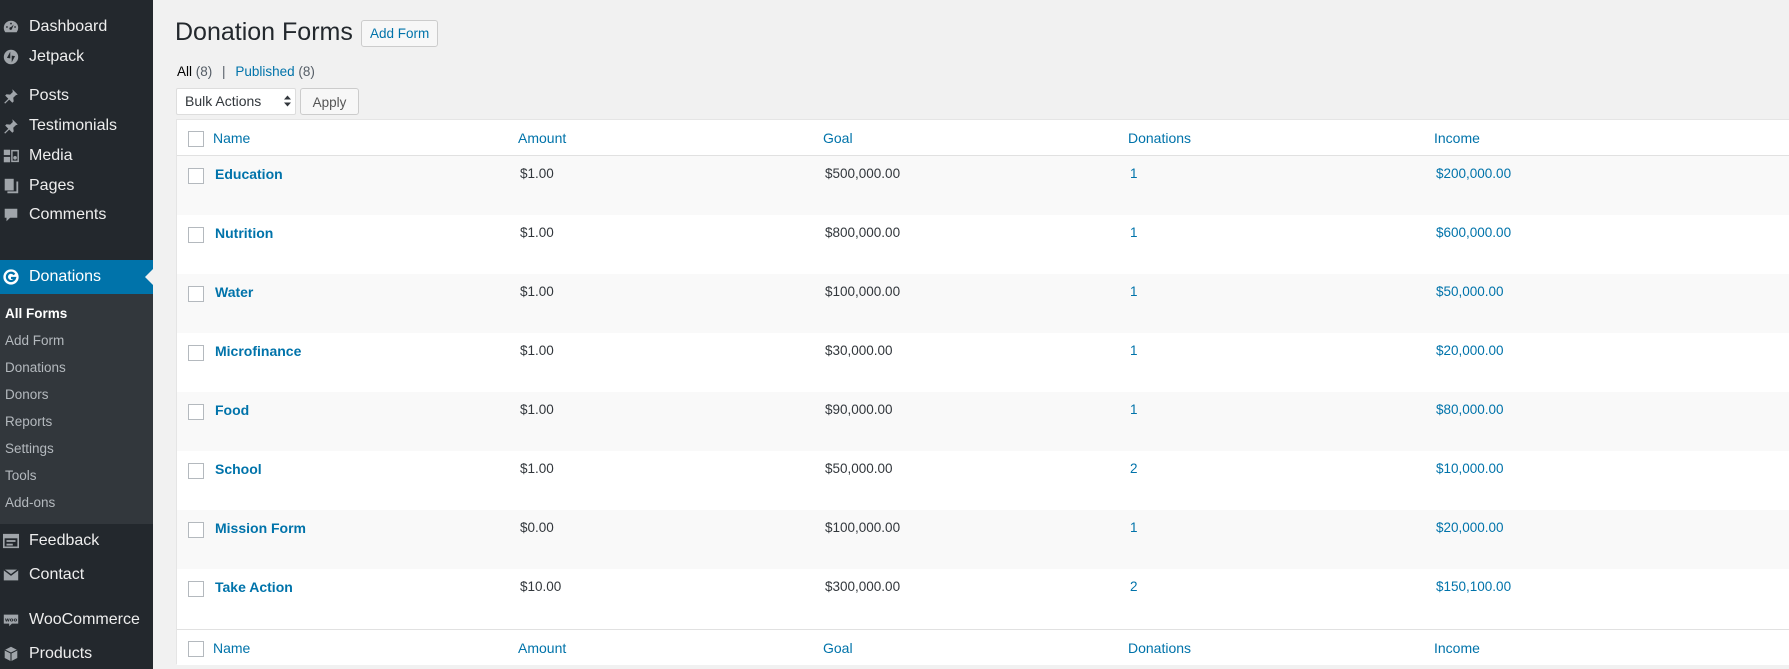  I want to click on apply-button: Apply, so click(329, 101).